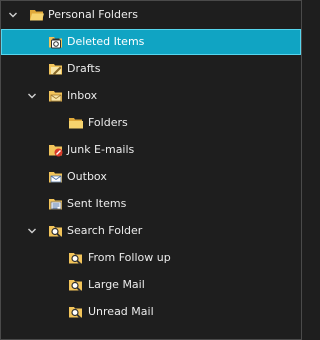 The height and width of the screenshot is (340, 320). What do you see at coordinates (56, 96) in the screenshot?
I see `inbox-folder-icon` at bounding box center [56, 96].